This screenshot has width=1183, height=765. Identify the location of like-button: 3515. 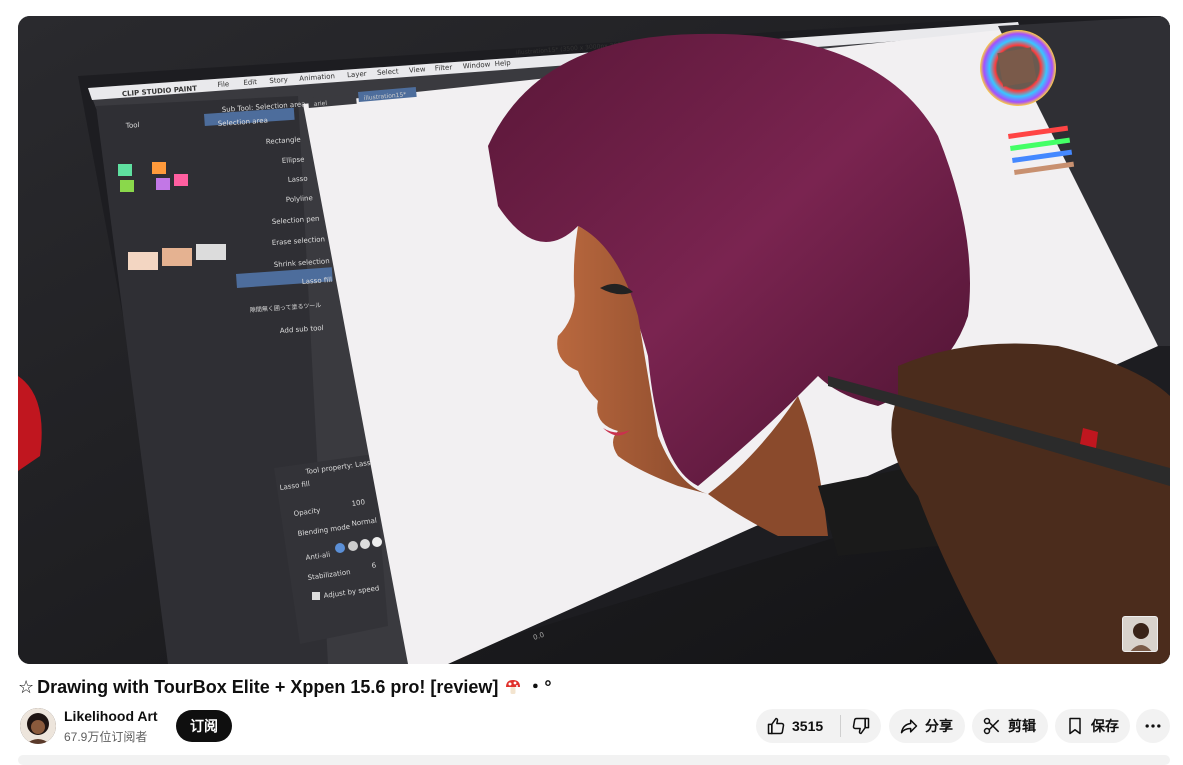
(798, 726).